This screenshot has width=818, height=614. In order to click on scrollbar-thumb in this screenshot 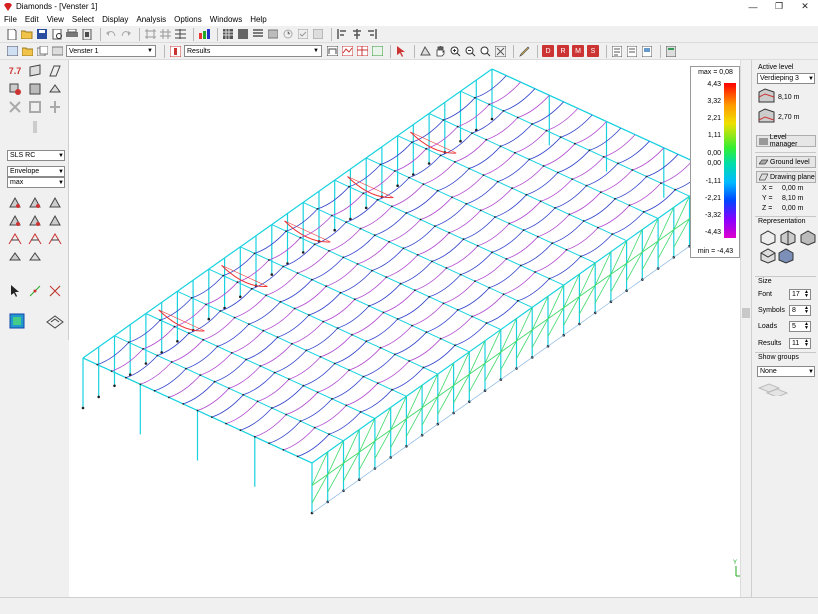, I will do `click(746, 313)`.